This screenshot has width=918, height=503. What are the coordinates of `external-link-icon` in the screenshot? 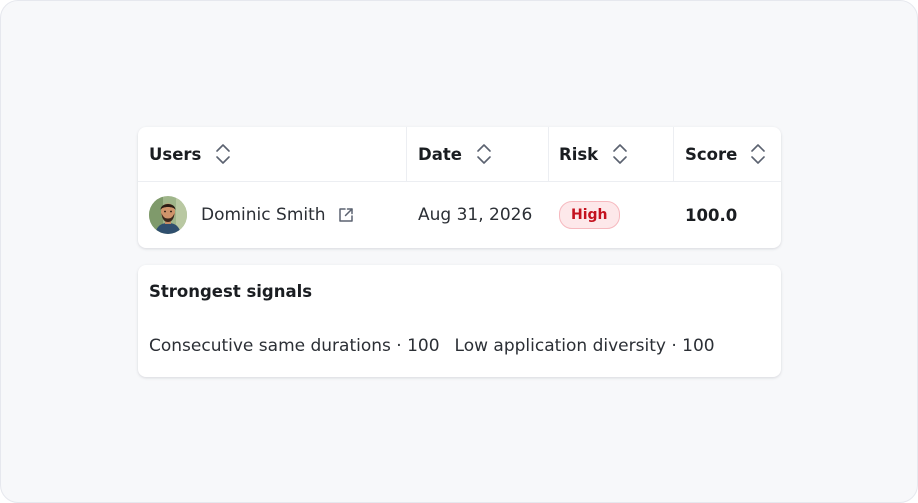 It's located at (346, 215).